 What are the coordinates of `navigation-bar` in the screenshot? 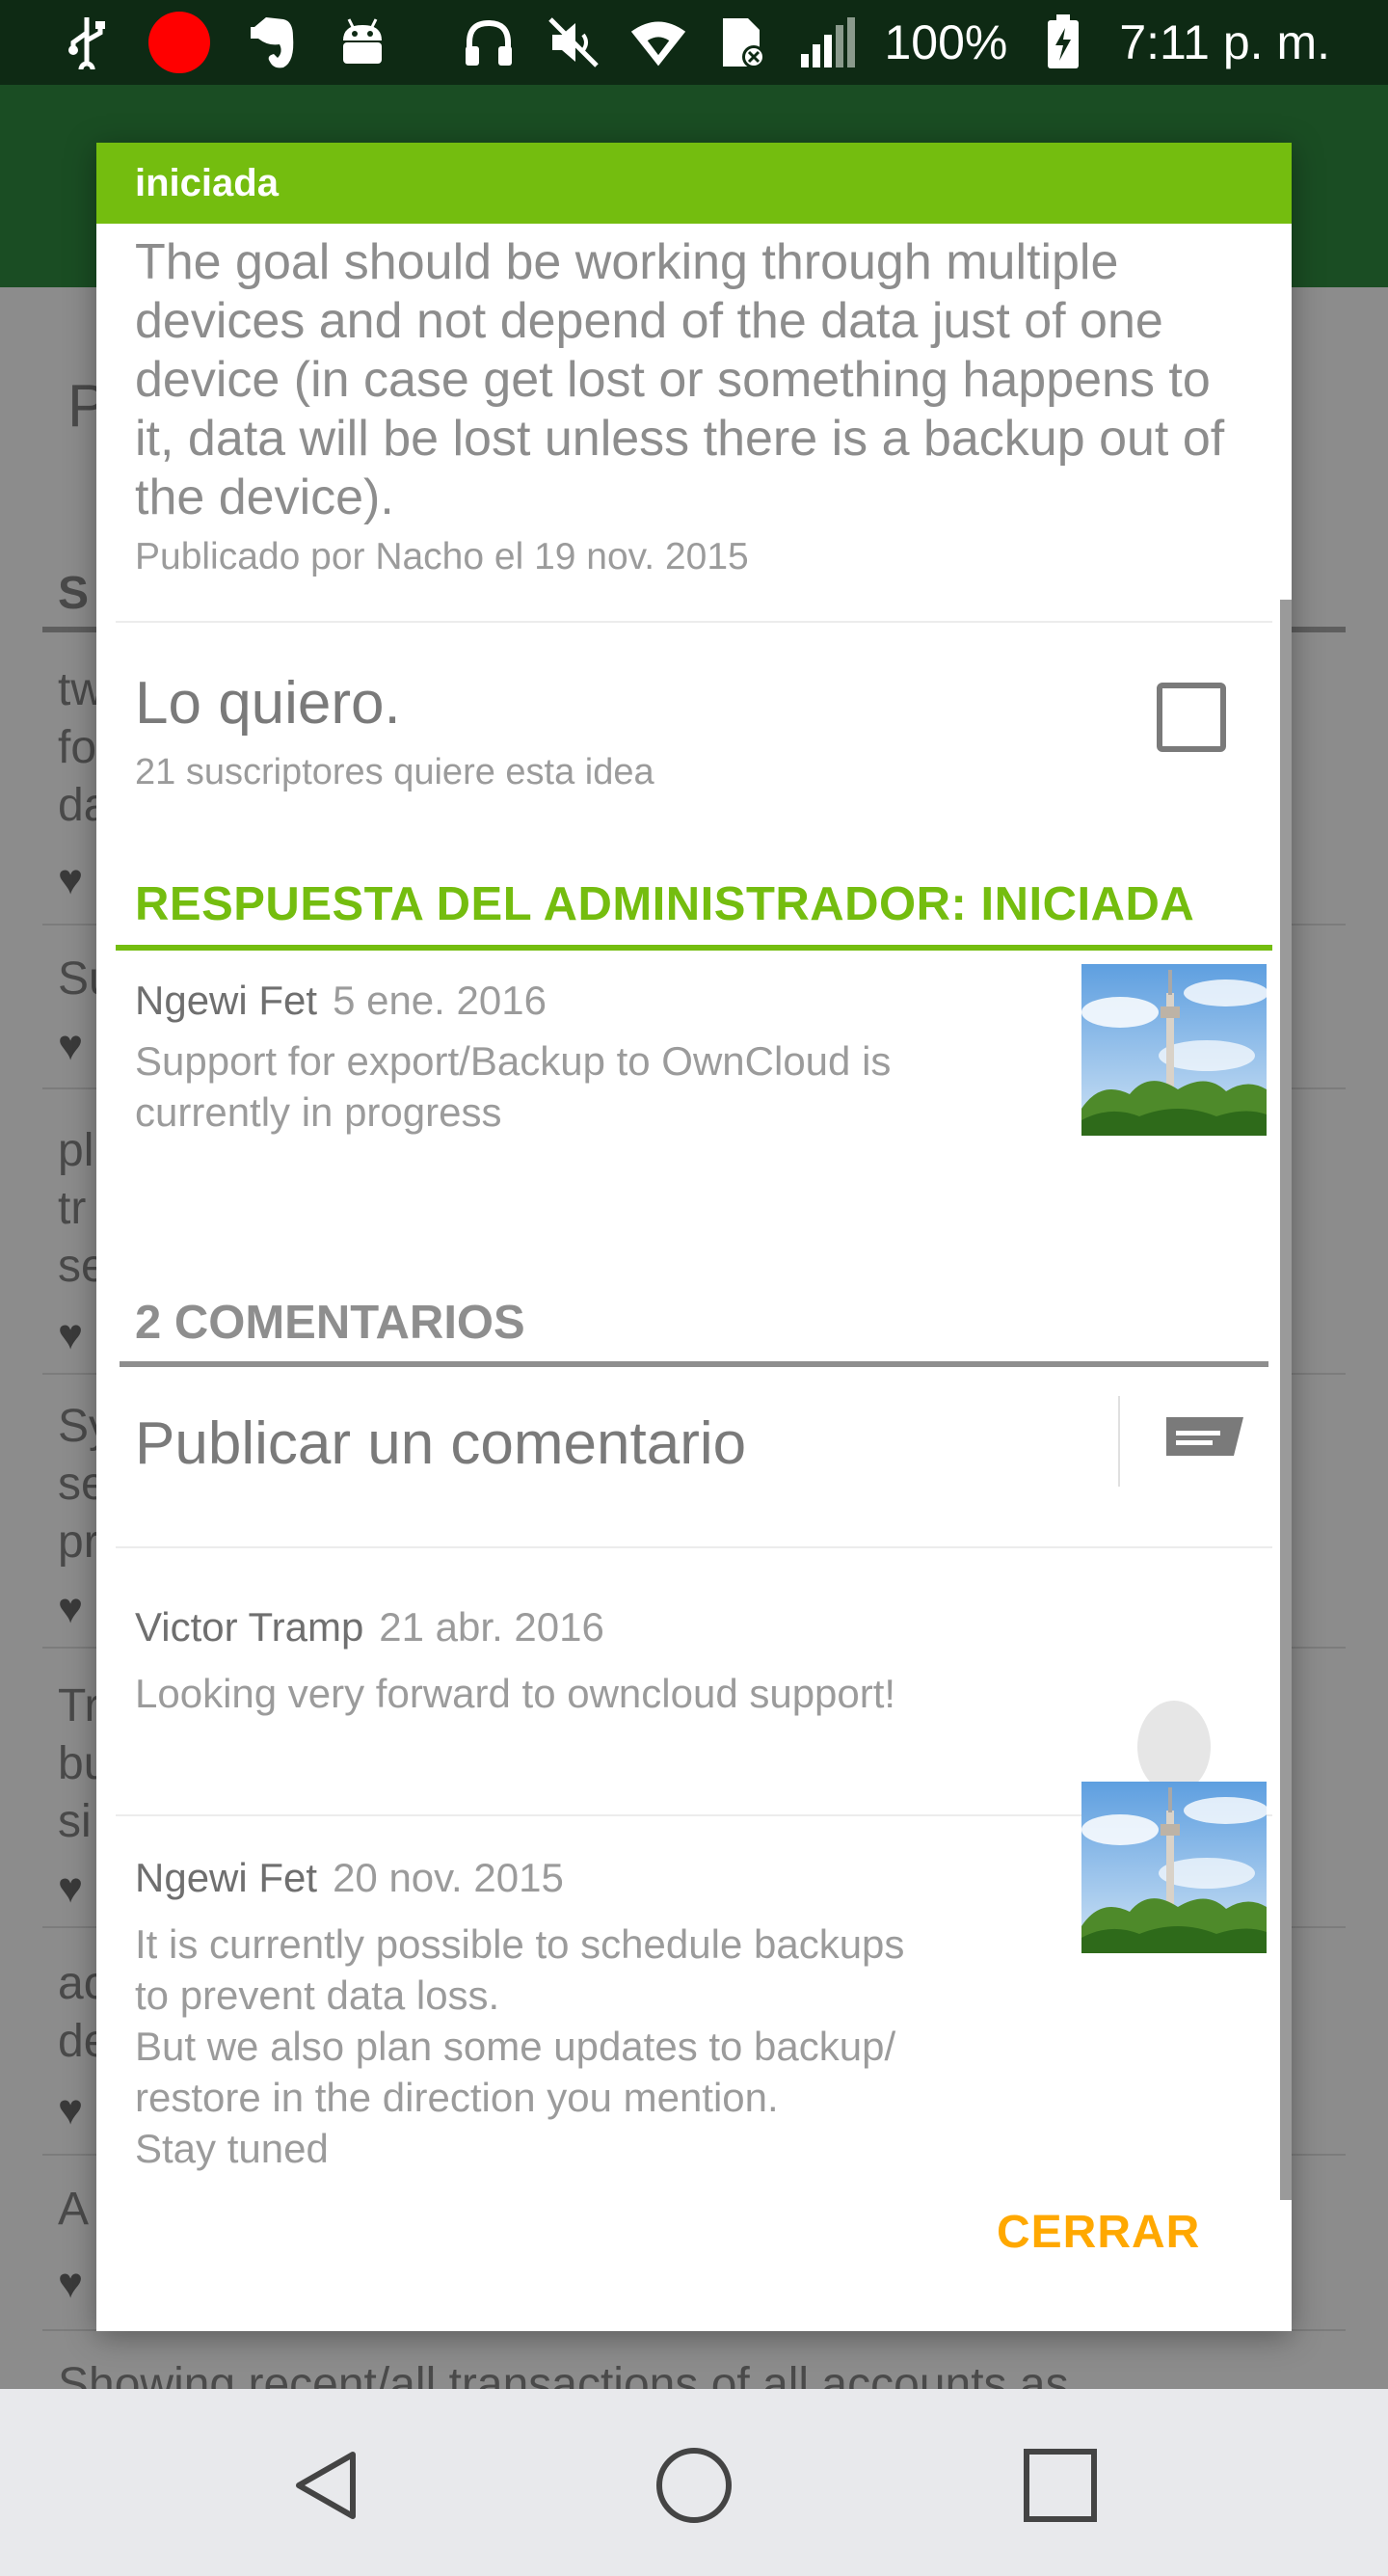 It's located at (694, 2482).